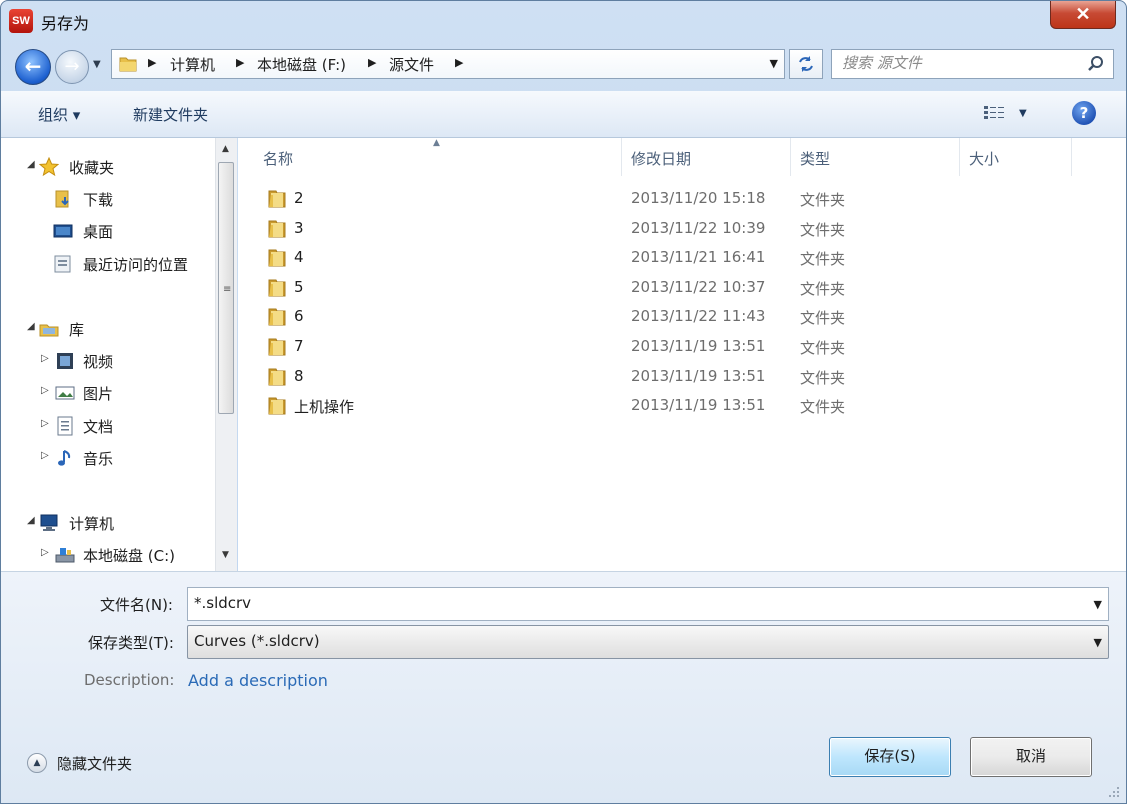 The image size is (1127, 804). Describe the element at coordinates (648, 642) in the screenshot. I see `filetype-select: Curves (*.sldcrv) ▼` at that location.